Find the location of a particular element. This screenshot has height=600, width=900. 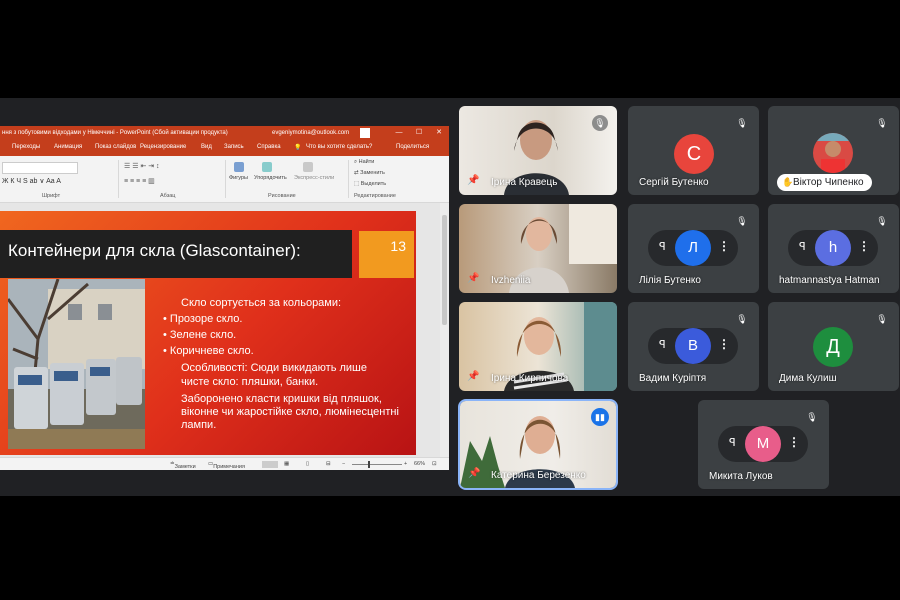

tell-me-search: Что вы хотите сделать? is located at coordinates (339, 147).